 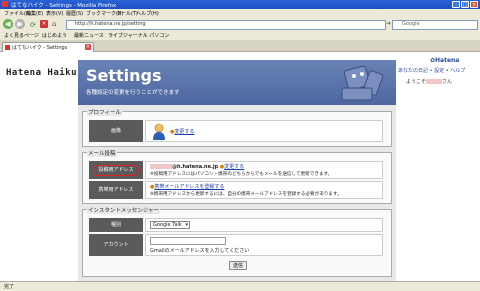 What do you see at coordinates (54, 35) in the screenshot?
I see `bookmark-item: はじめよう` at bounding box center [54, 35].